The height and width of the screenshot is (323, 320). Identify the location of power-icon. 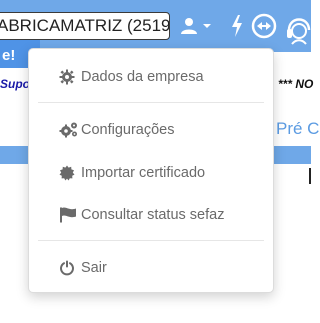
(69, 268).